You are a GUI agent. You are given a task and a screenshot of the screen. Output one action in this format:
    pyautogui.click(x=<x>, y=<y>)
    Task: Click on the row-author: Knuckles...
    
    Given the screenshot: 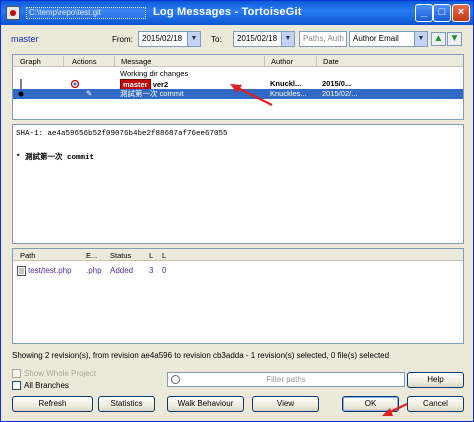 What is the action you would take?
    pyautogui.click(x=288, y=93)
    